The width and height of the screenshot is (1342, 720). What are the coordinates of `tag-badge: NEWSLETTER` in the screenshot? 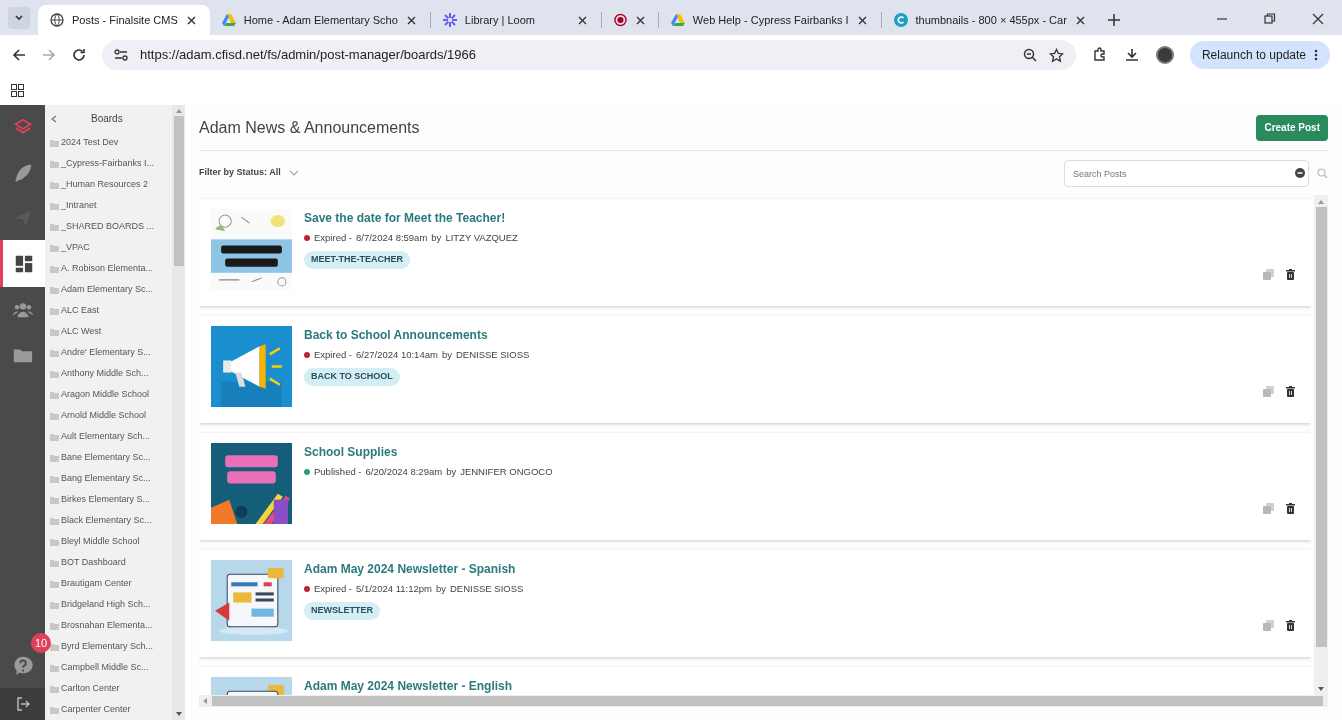 It's located at (342, 611).